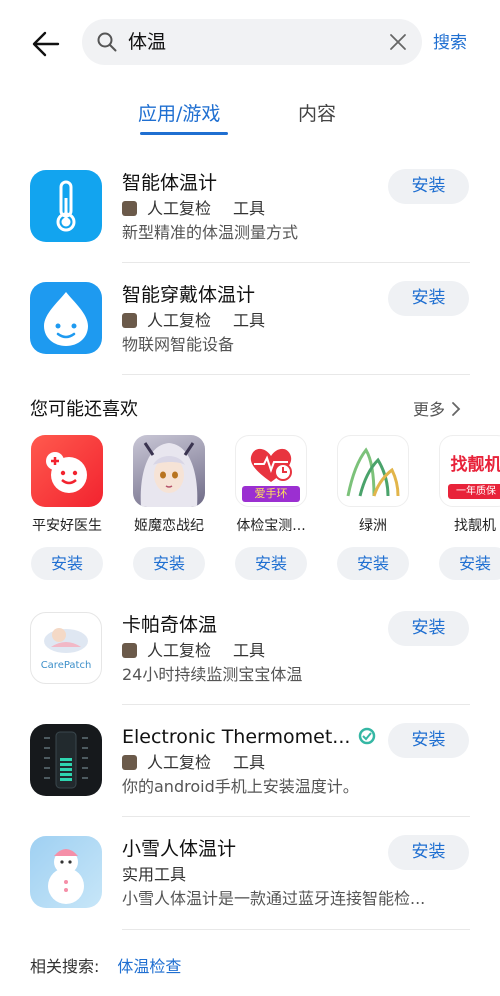  I want to click on search-box: 体温, so click(252, 42).